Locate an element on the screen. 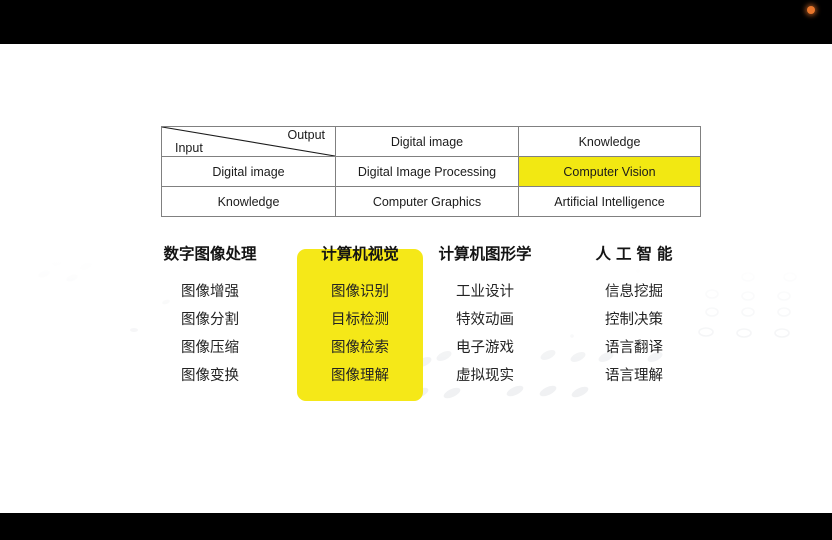 The width and height of the screenshot is (832, 540). matrix-cell-artificial-intelligence: Artificial Intelligence is located at coordinates (609, 201).